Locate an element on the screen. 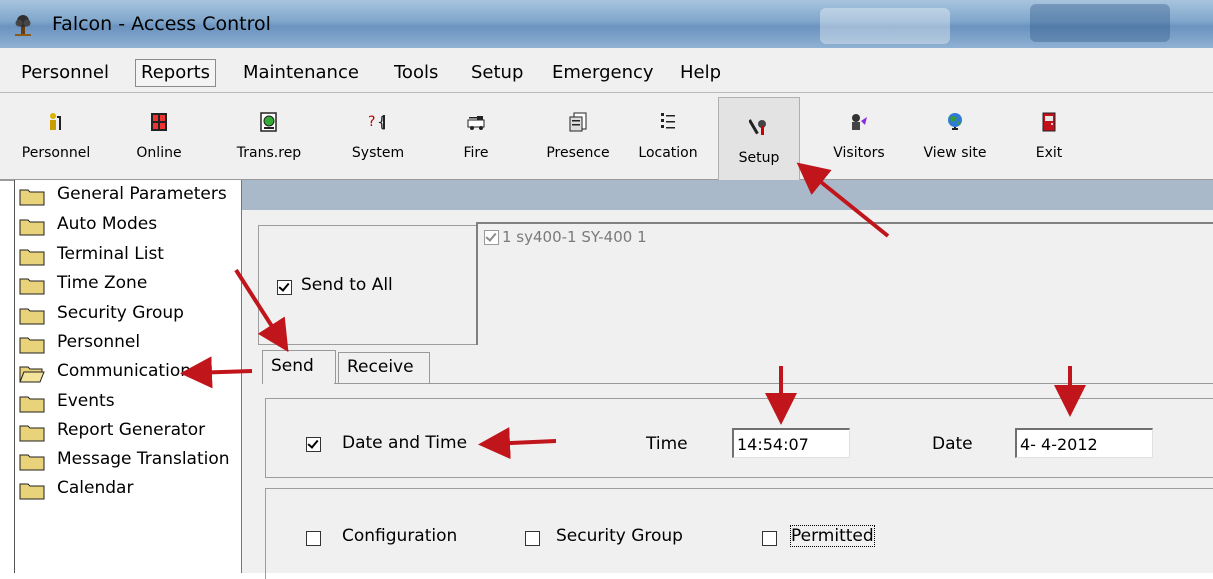 The height and width of the screenshot is (579, 1213). falcon-tree-icon is located at coordinates (23, 25).